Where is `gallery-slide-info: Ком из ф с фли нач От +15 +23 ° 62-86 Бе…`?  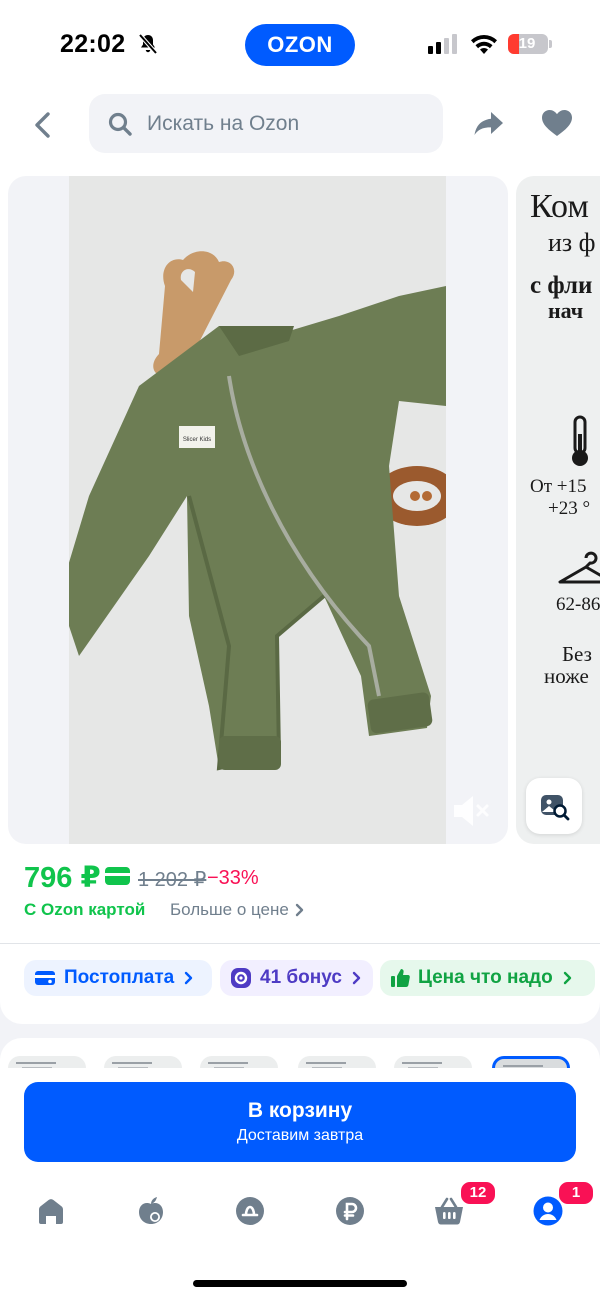 gallery-slide-info: Ком из ф с фли нач От +15 +23 ° 62-86 Бе… is located at coordinates (558, 510).